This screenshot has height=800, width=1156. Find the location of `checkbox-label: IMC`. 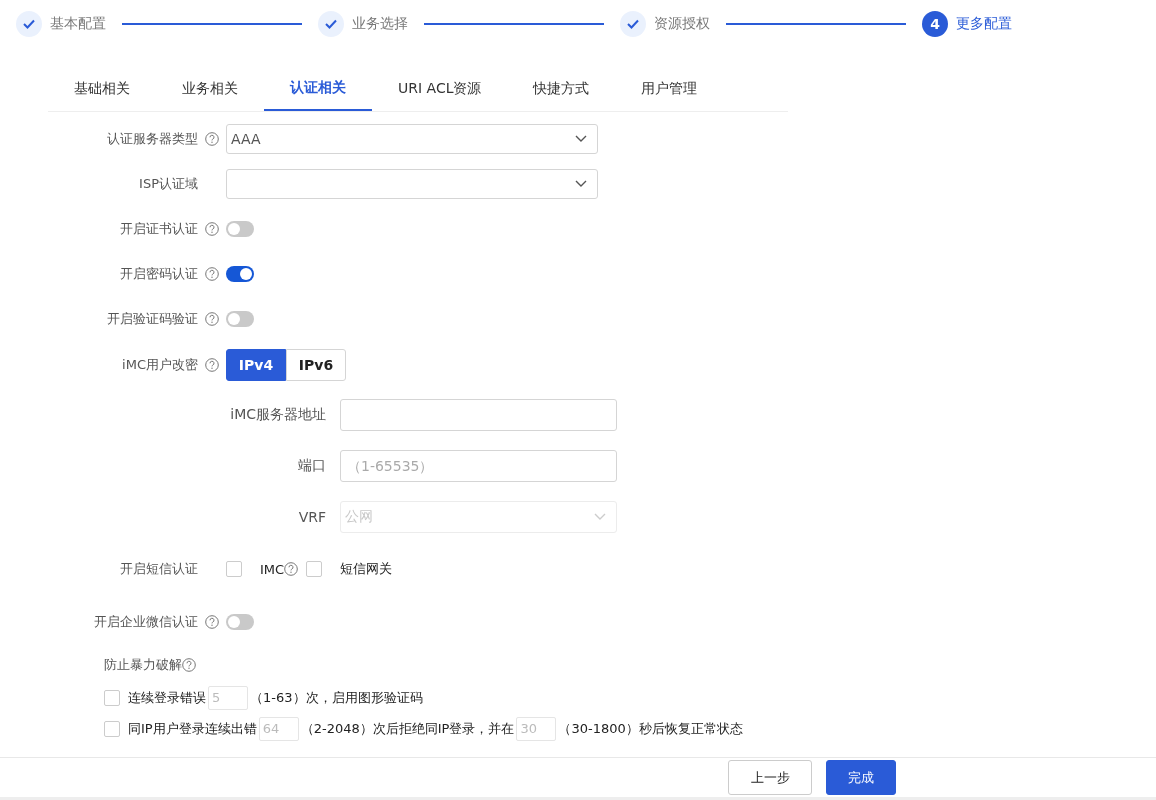

checkbox-label: IMC is located at coordinates (272, 569).